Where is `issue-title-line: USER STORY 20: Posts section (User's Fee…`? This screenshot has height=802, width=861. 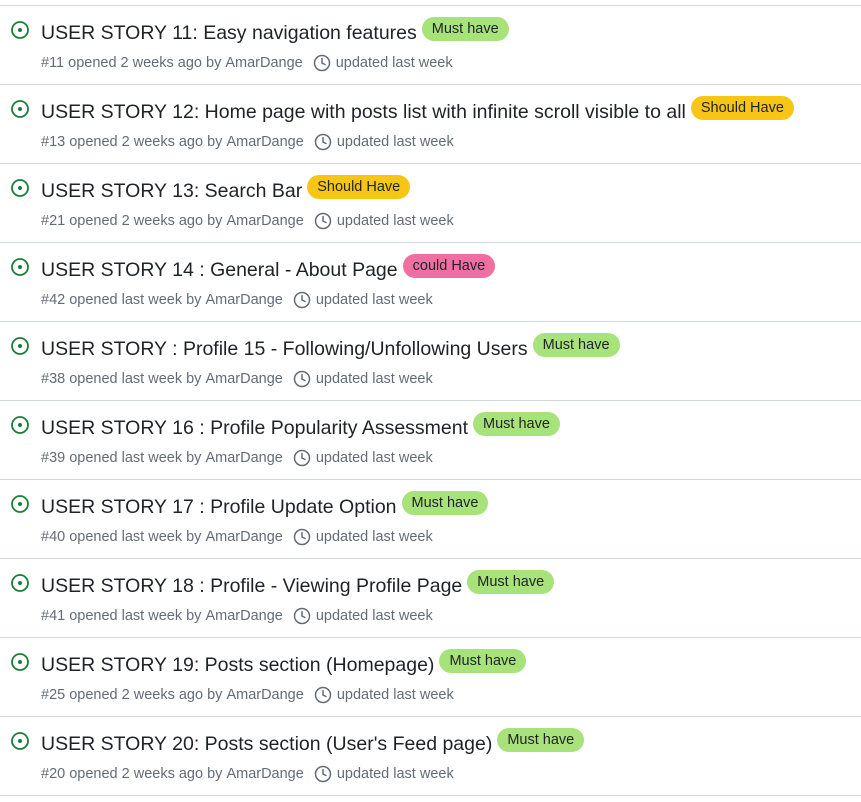
issue-title-line: USER STORY 20: Posts section (User's Fee… is located at coordinates (313, 742).